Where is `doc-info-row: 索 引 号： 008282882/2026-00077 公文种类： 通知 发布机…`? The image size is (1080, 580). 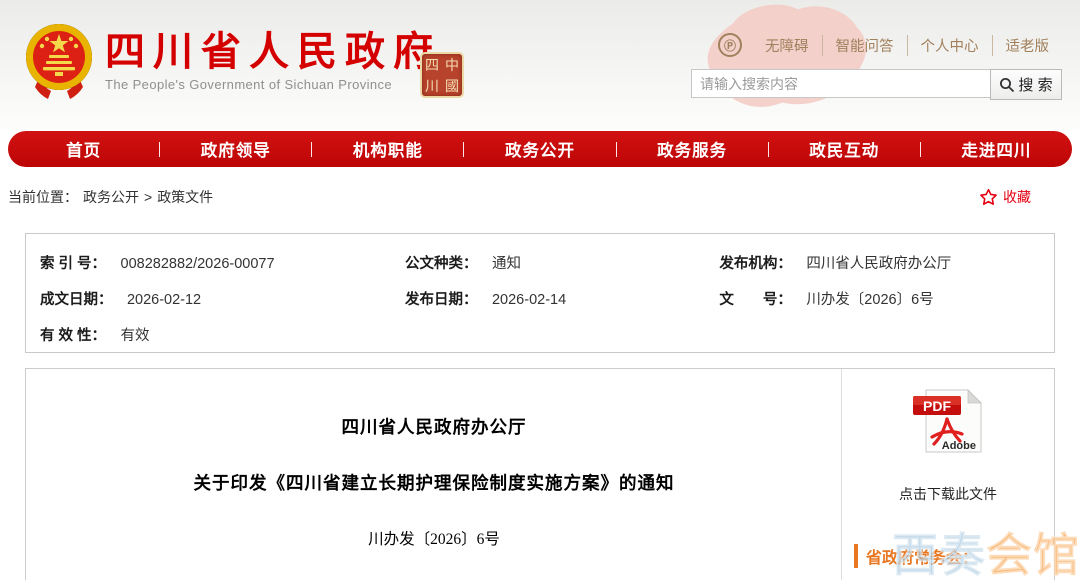
doc-info-row: 索 引 号： 008282882/2026-00077 公文种类： 通知 发布机… is located at coordinates (547, 262).